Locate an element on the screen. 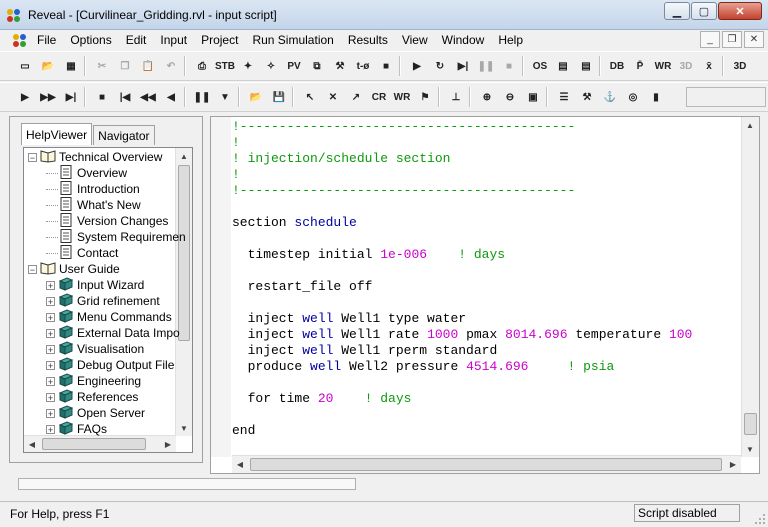 The height and width of the screenshot is (527, 768). save-all-icon: ▦ is located at coordinates (71, 66).